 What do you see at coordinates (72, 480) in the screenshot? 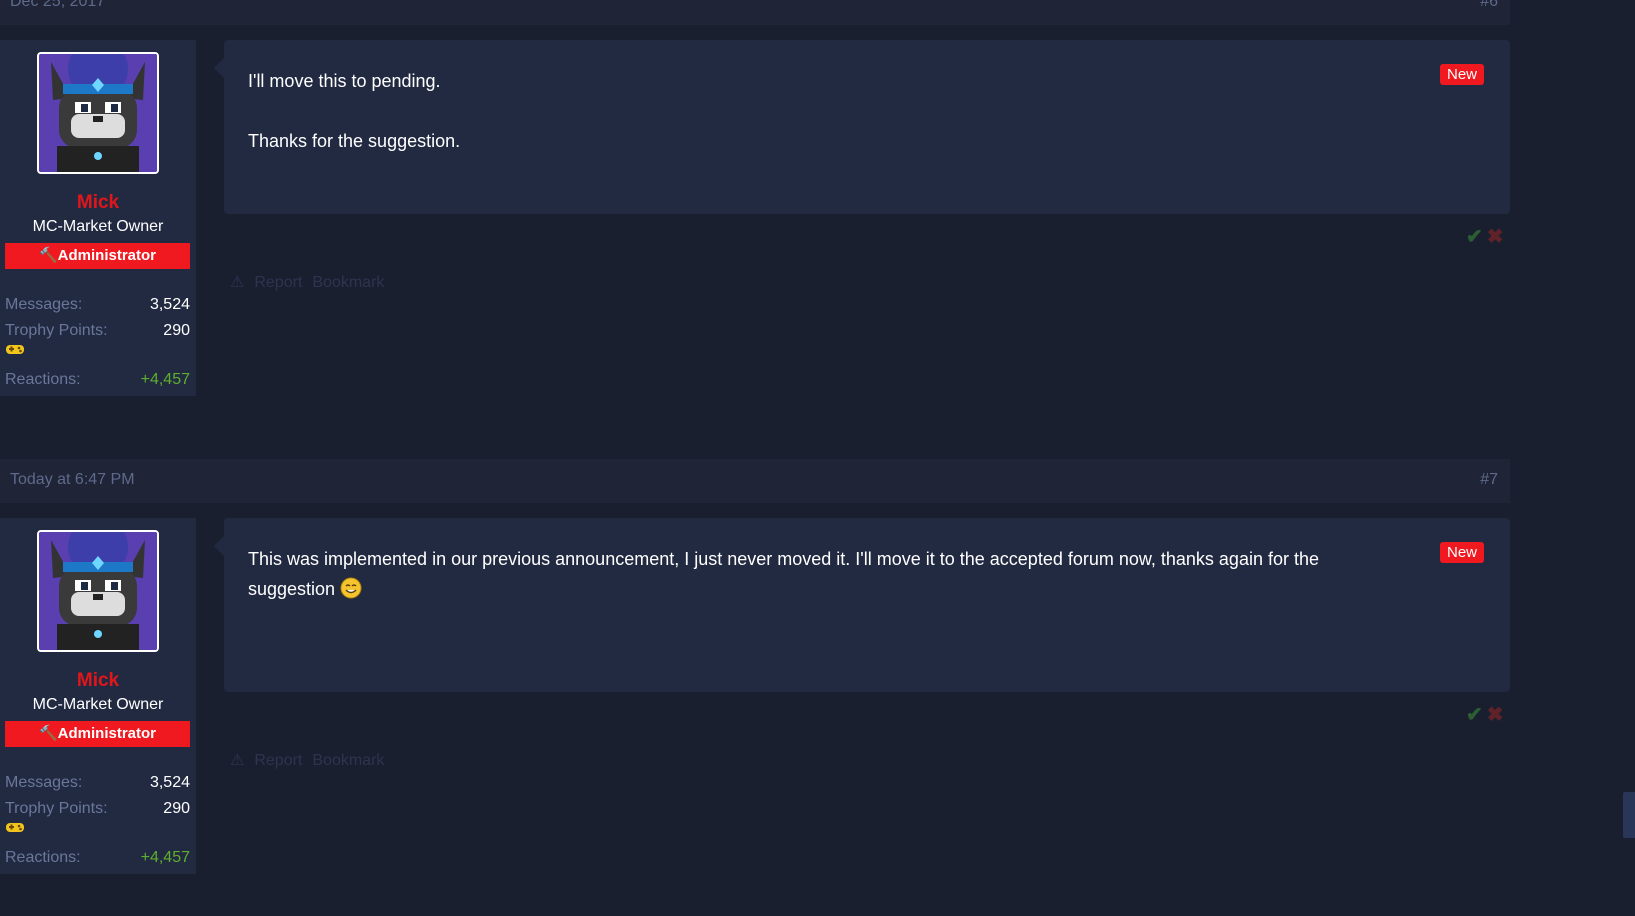
I see `post-date: Today at 6:47 PM` at bounding box center [72, 480].